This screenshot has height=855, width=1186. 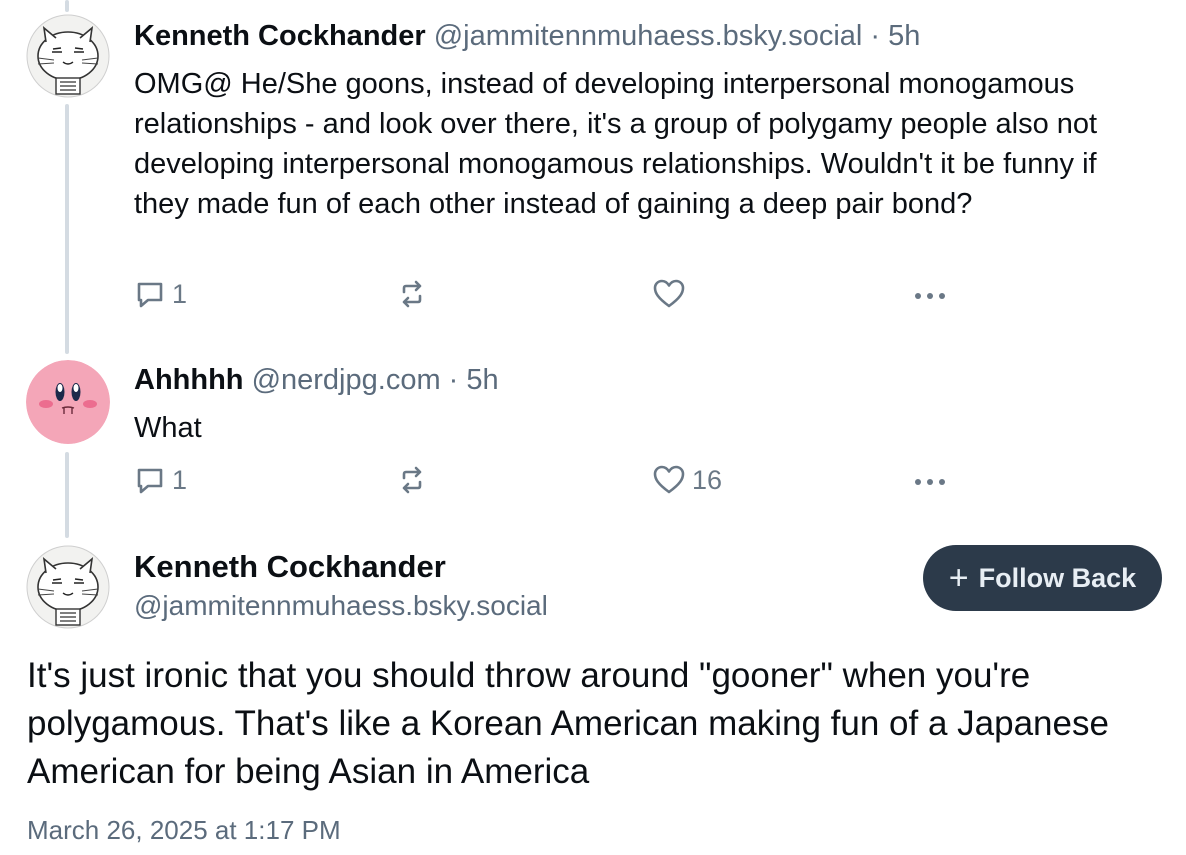 I want to click on author-handle: @nerdjpg.com, so click(x=346, y=380).